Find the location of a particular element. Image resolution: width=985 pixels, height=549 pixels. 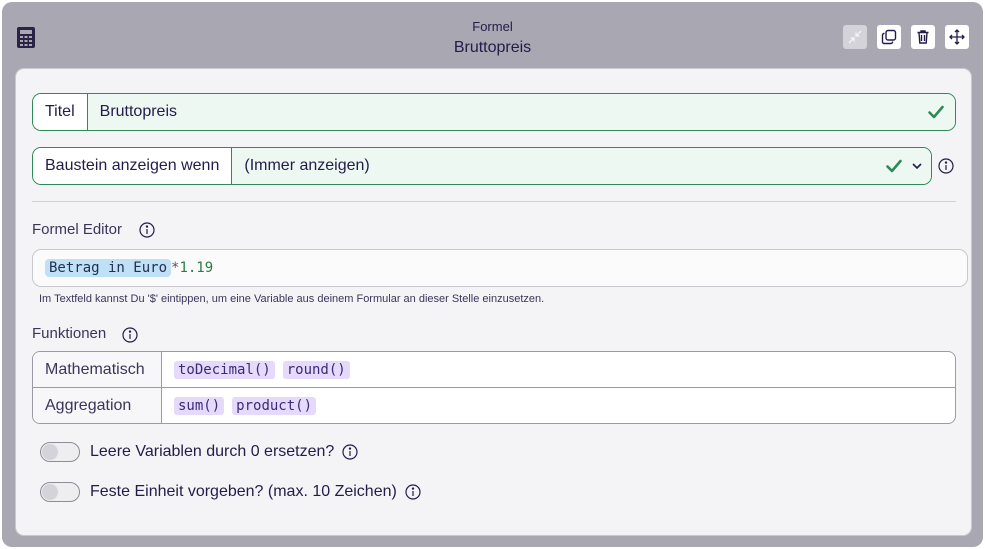

empty-vars-toggle-row: Leere Variablen durch 0 ersetzen? is located at coordinates (199, 452).